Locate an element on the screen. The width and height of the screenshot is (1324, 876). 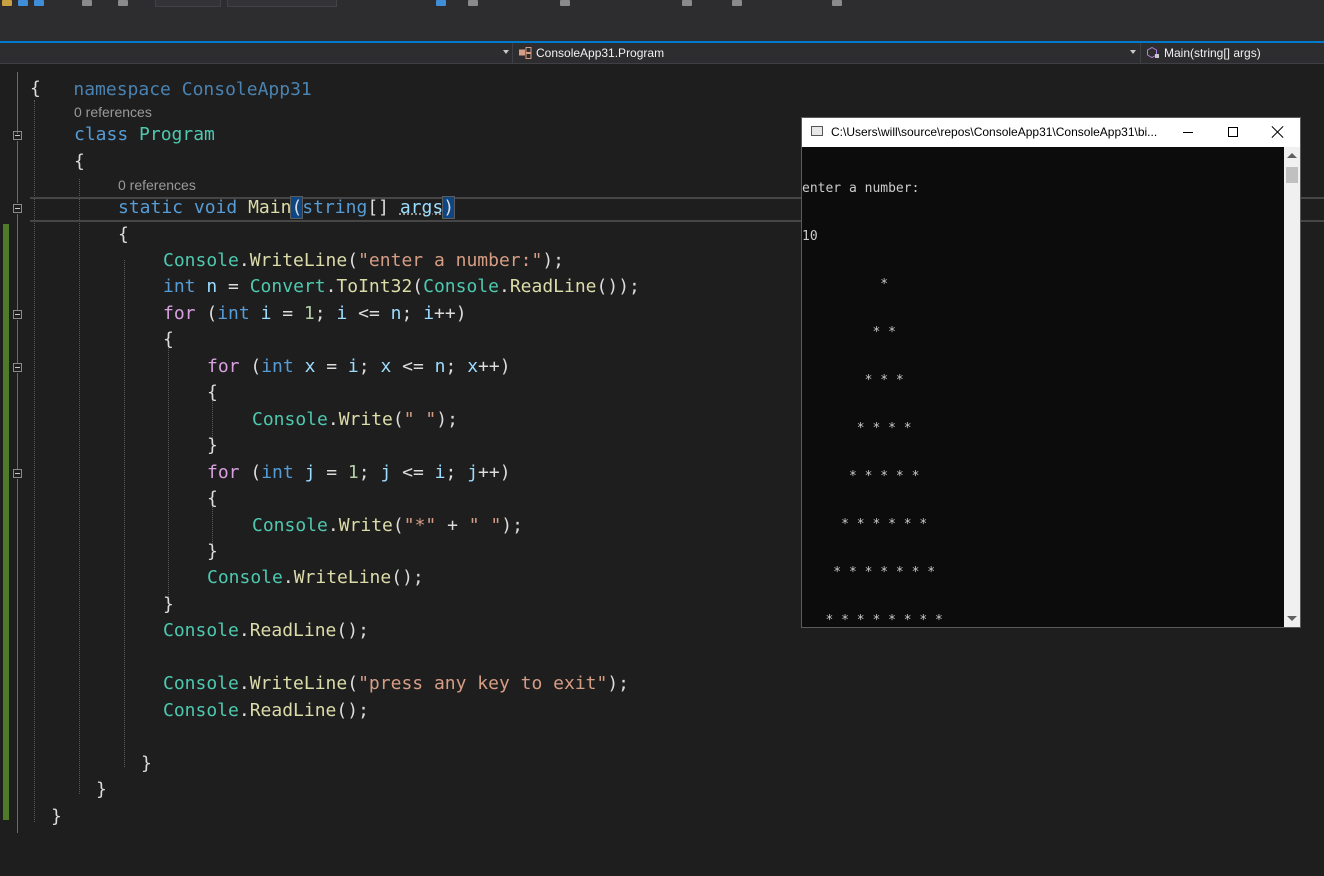
close-button is located at coordinates (1278, 132).